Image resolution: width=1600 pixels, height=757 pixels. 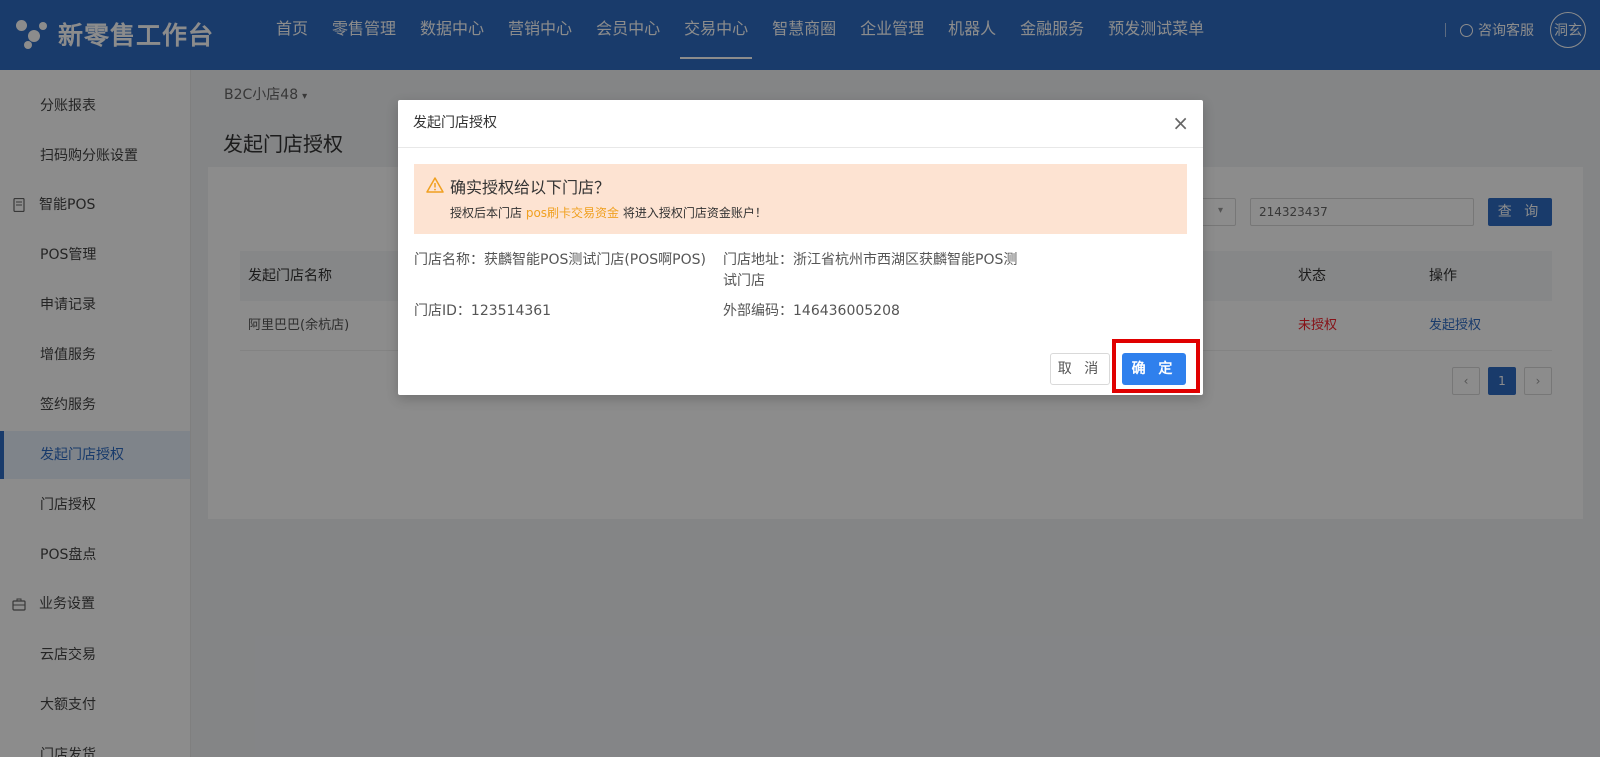 I want to click on alert-desc-suffix: 将进入授权门店资金账户！, so click(x=694, y=213).